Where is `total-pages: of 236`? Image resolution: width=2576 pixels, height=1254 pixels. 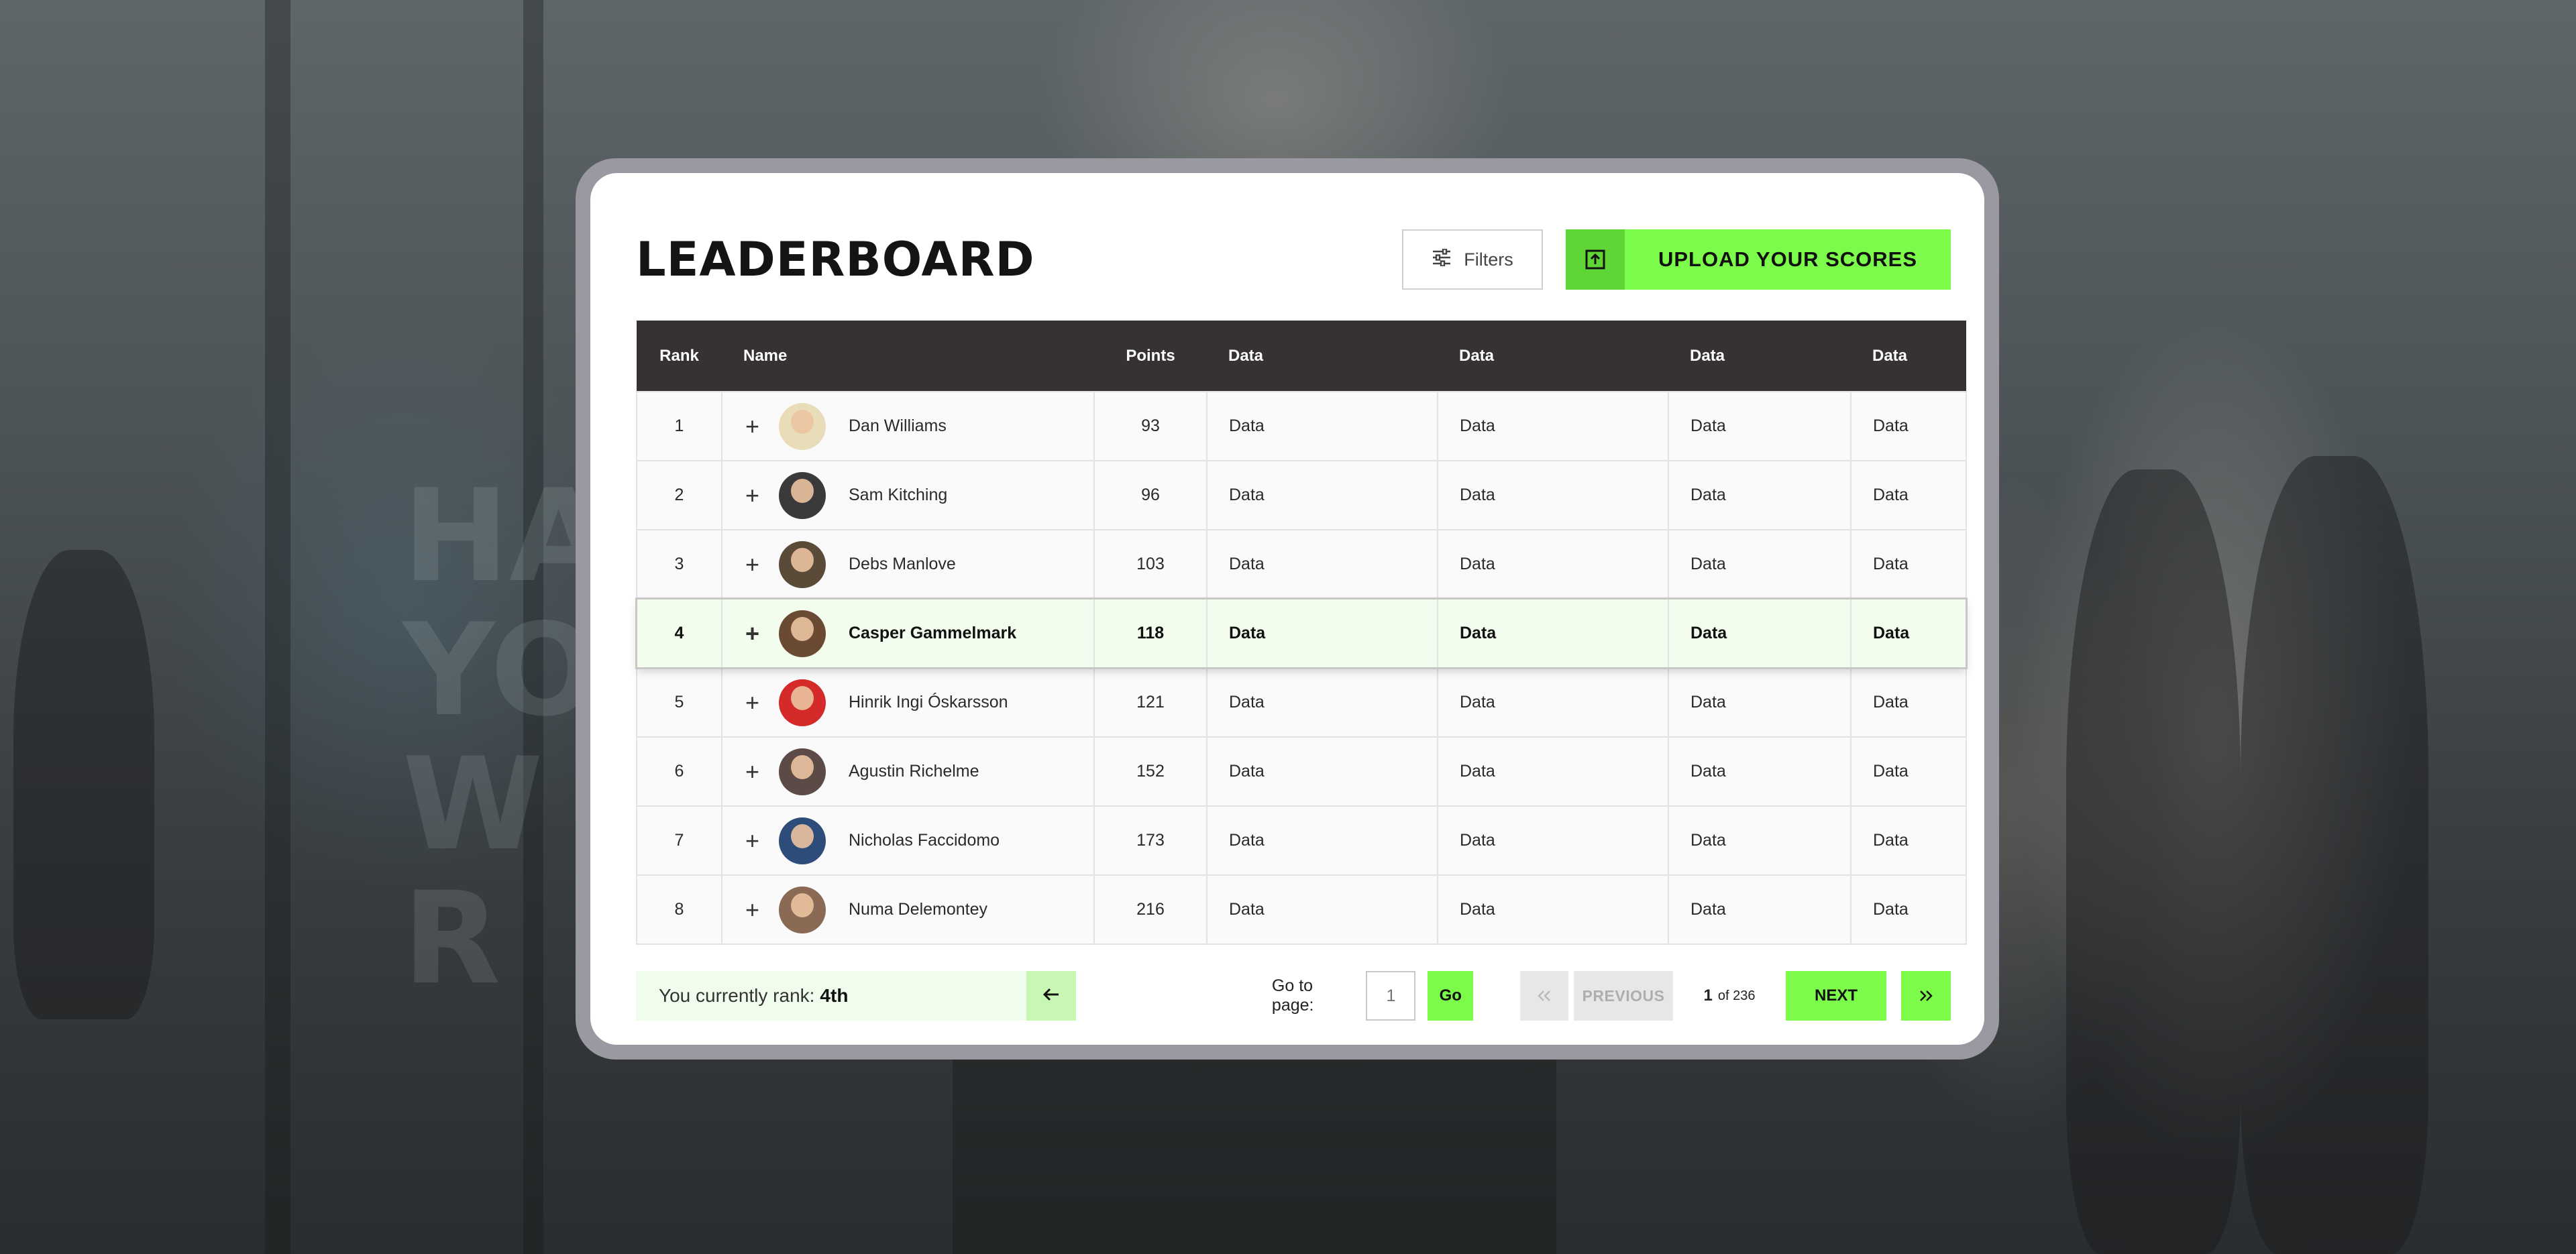 total-pages: of 236 is located at coordinates (1736, 995).